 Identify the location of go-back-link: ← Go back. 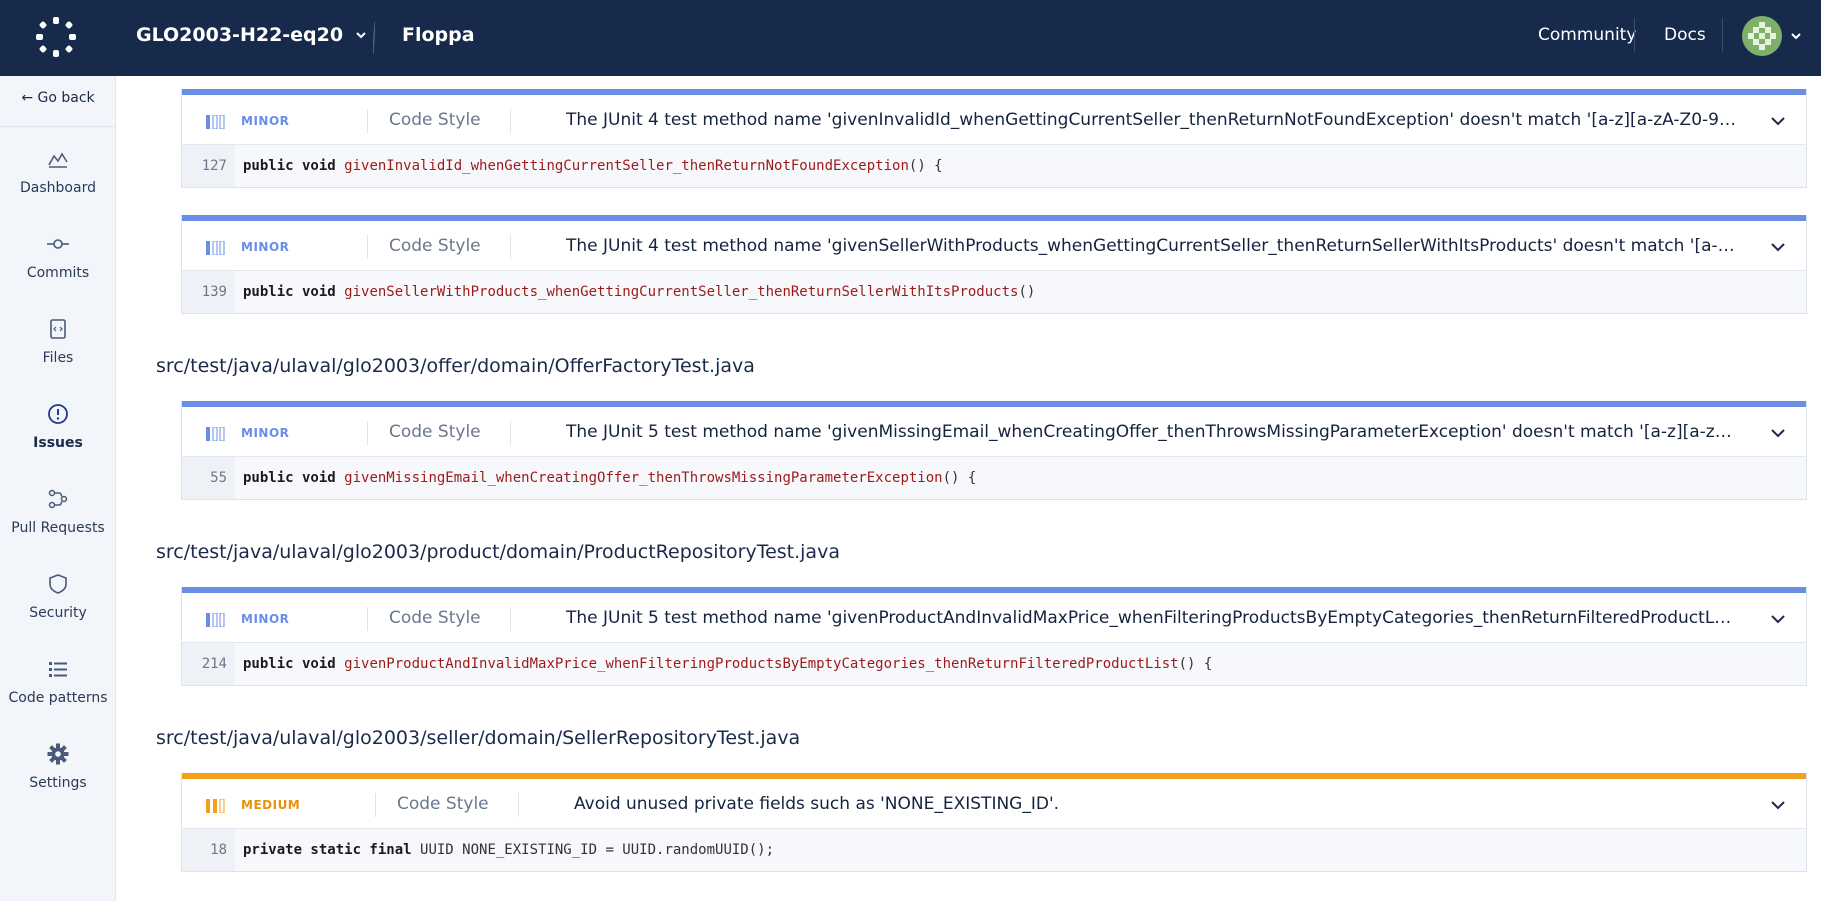
(58, 98).